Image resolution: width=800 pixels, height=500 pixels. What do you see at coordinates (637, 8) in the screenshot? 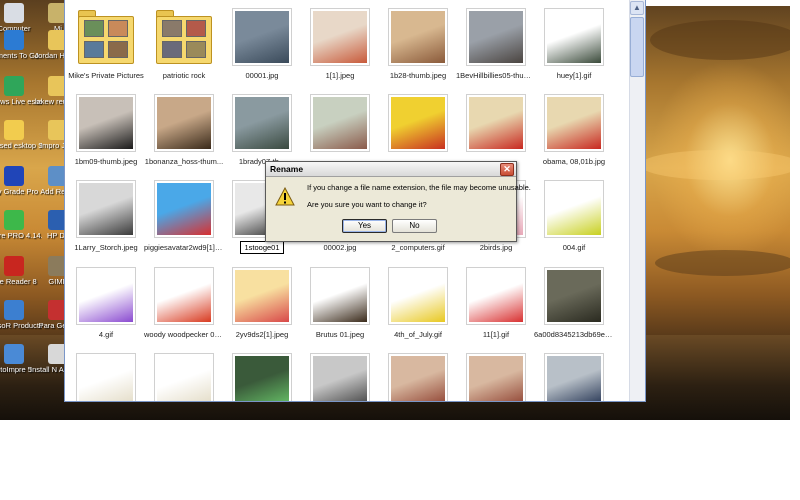
I see `scroll-up-arrow-icon: ▲` at bounding box center [637, 8].